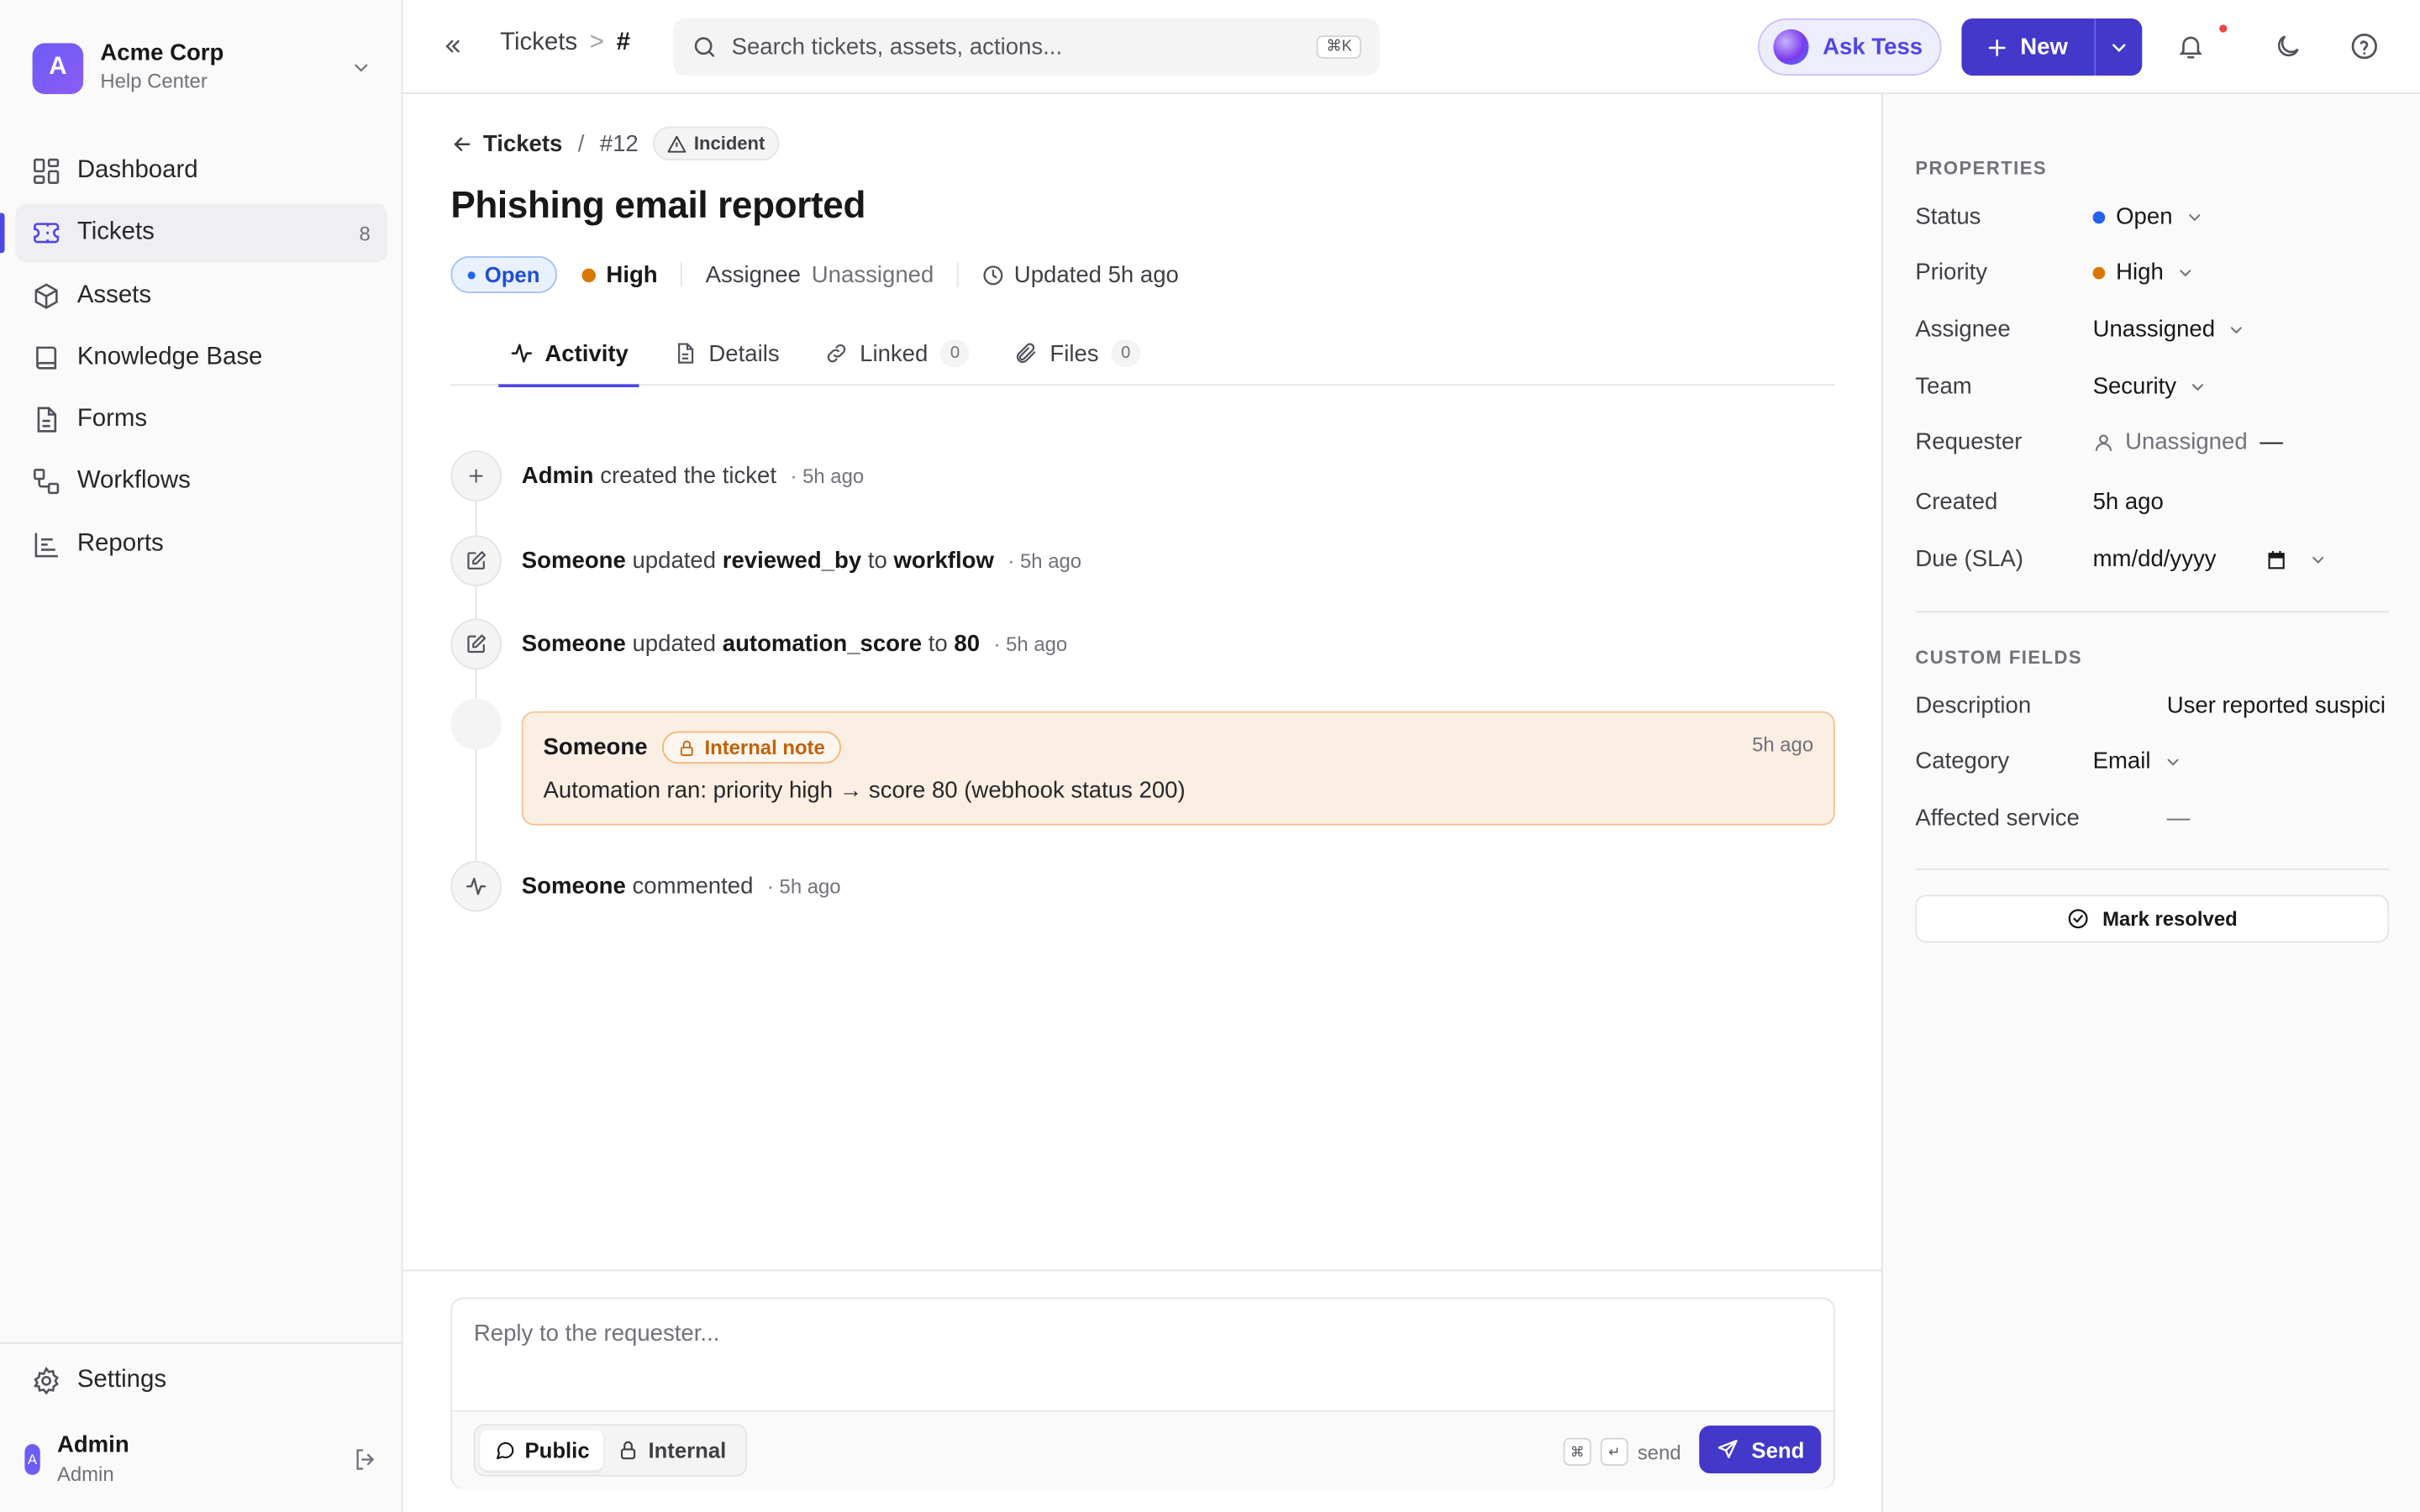 Image resolution: width=2420 pixels, height=1512 pixels. Describe the element at coordinates (201, 544) in the screenshot. I see `sidebar-item-reports: Reports` at that location.